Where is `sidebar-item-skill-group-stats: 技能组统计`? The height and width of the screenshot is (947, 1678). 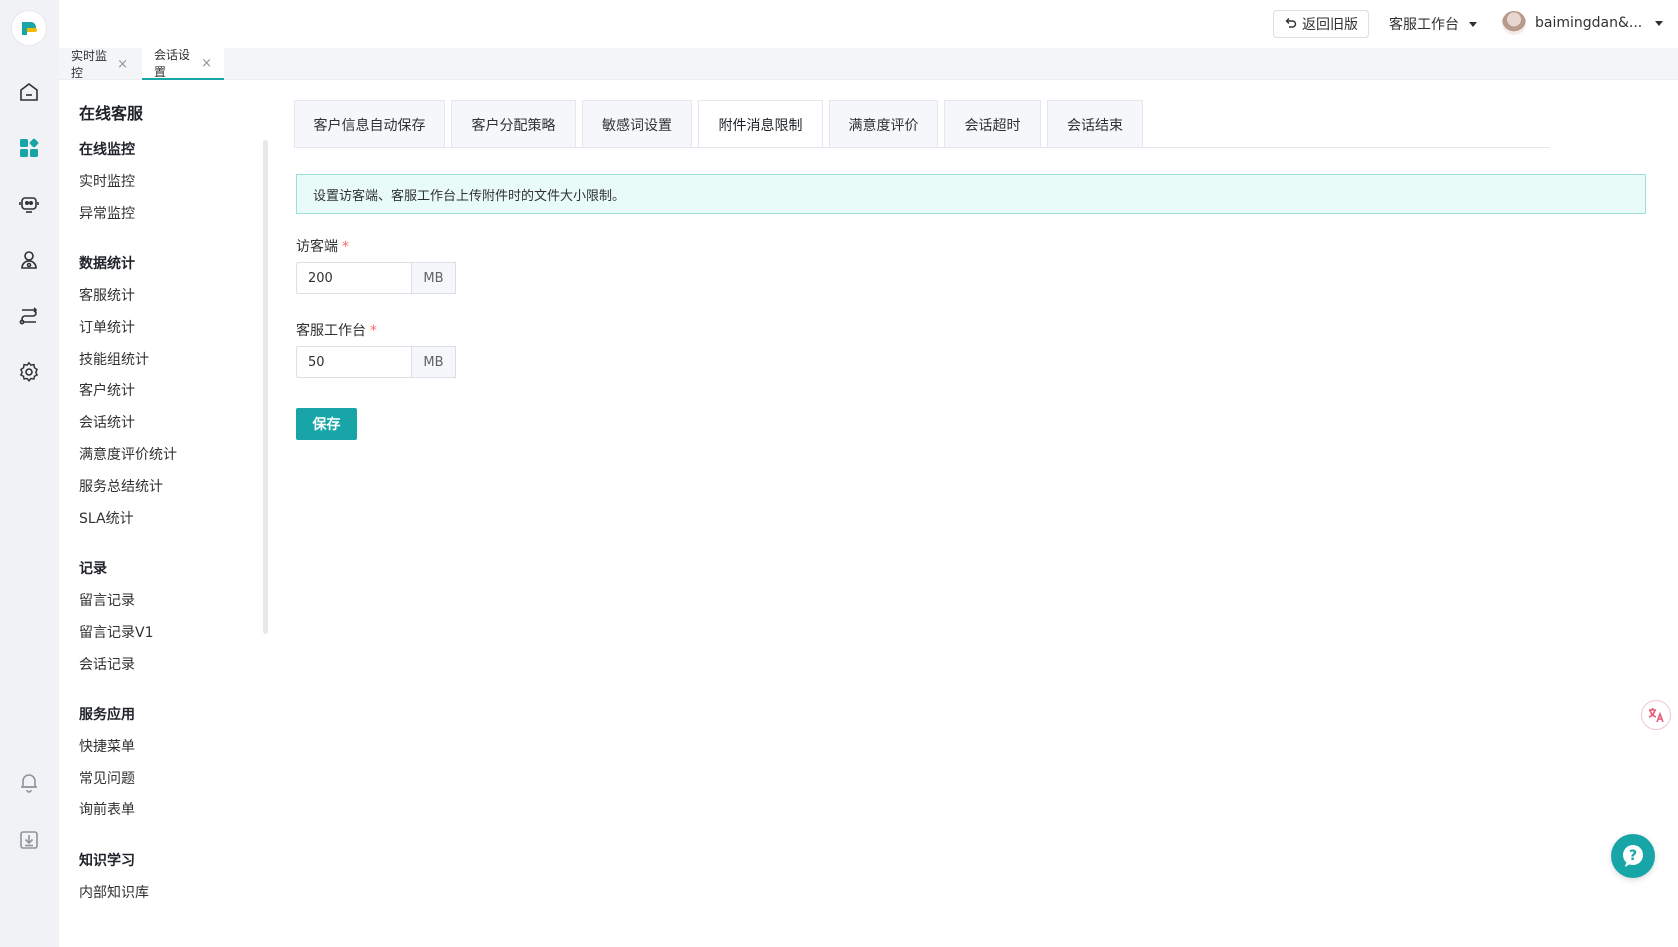
sidebar-item-skill-group-stats: 技能组统计 is located at coordinates (114, 359).